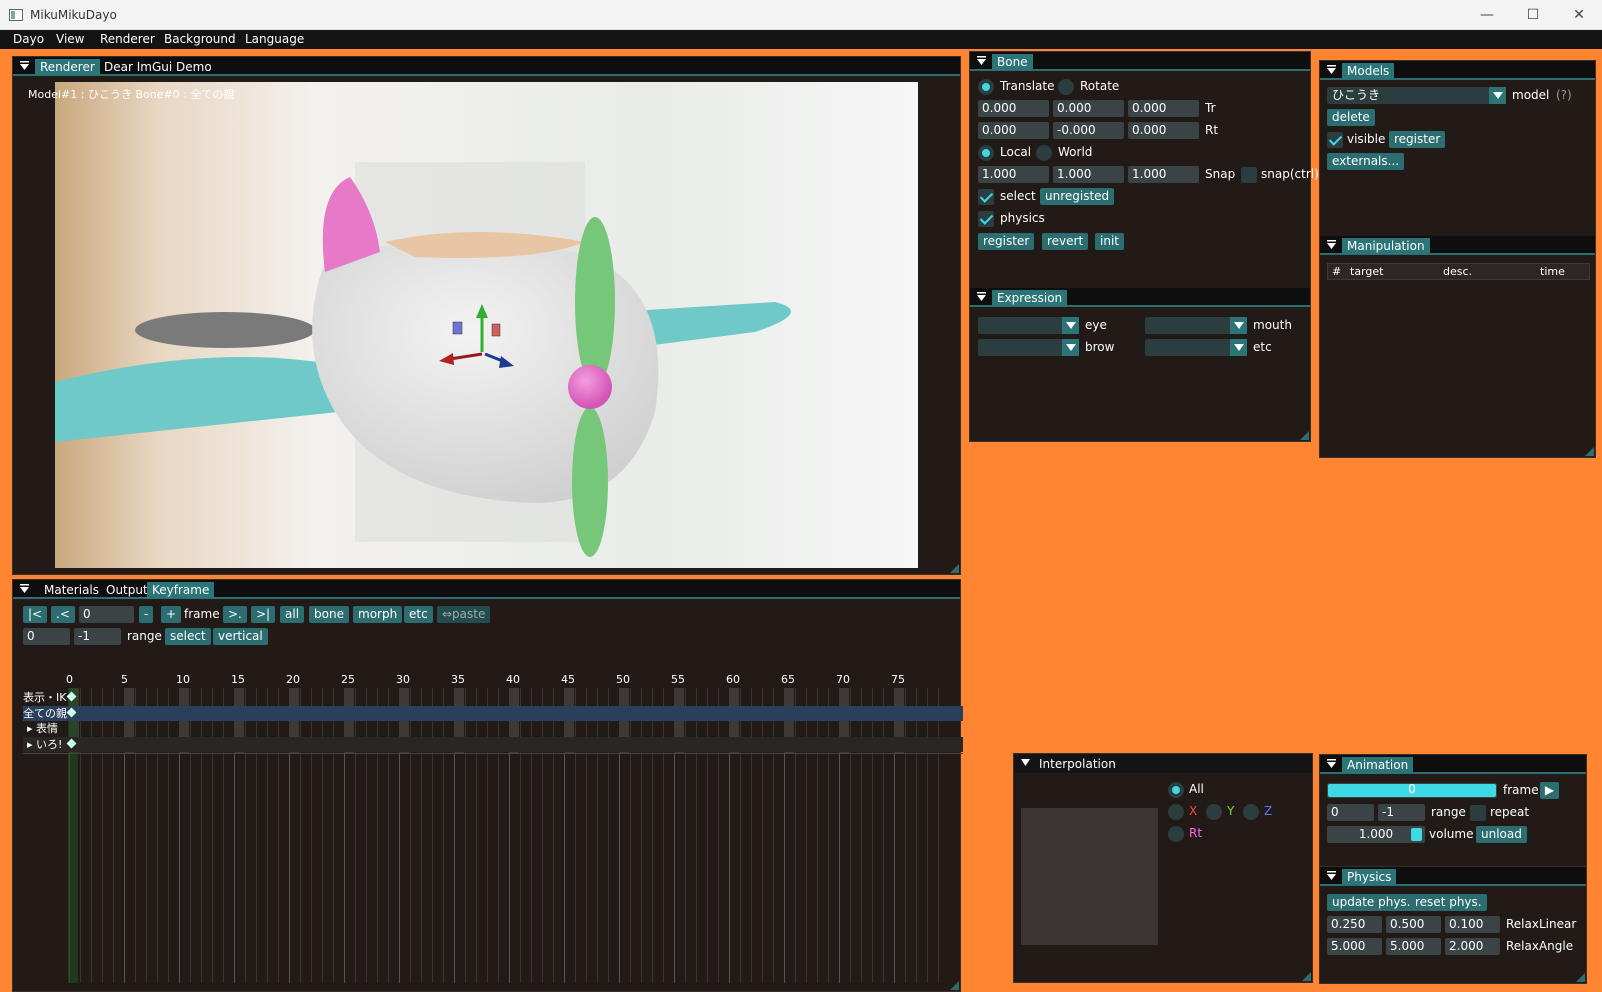 Image resolution: width=1602 pixels, height=992 pixels. Describe the element at coordinates (1371, 902) in the screenshot. I see `update-phys-button: update phys.` at that location.